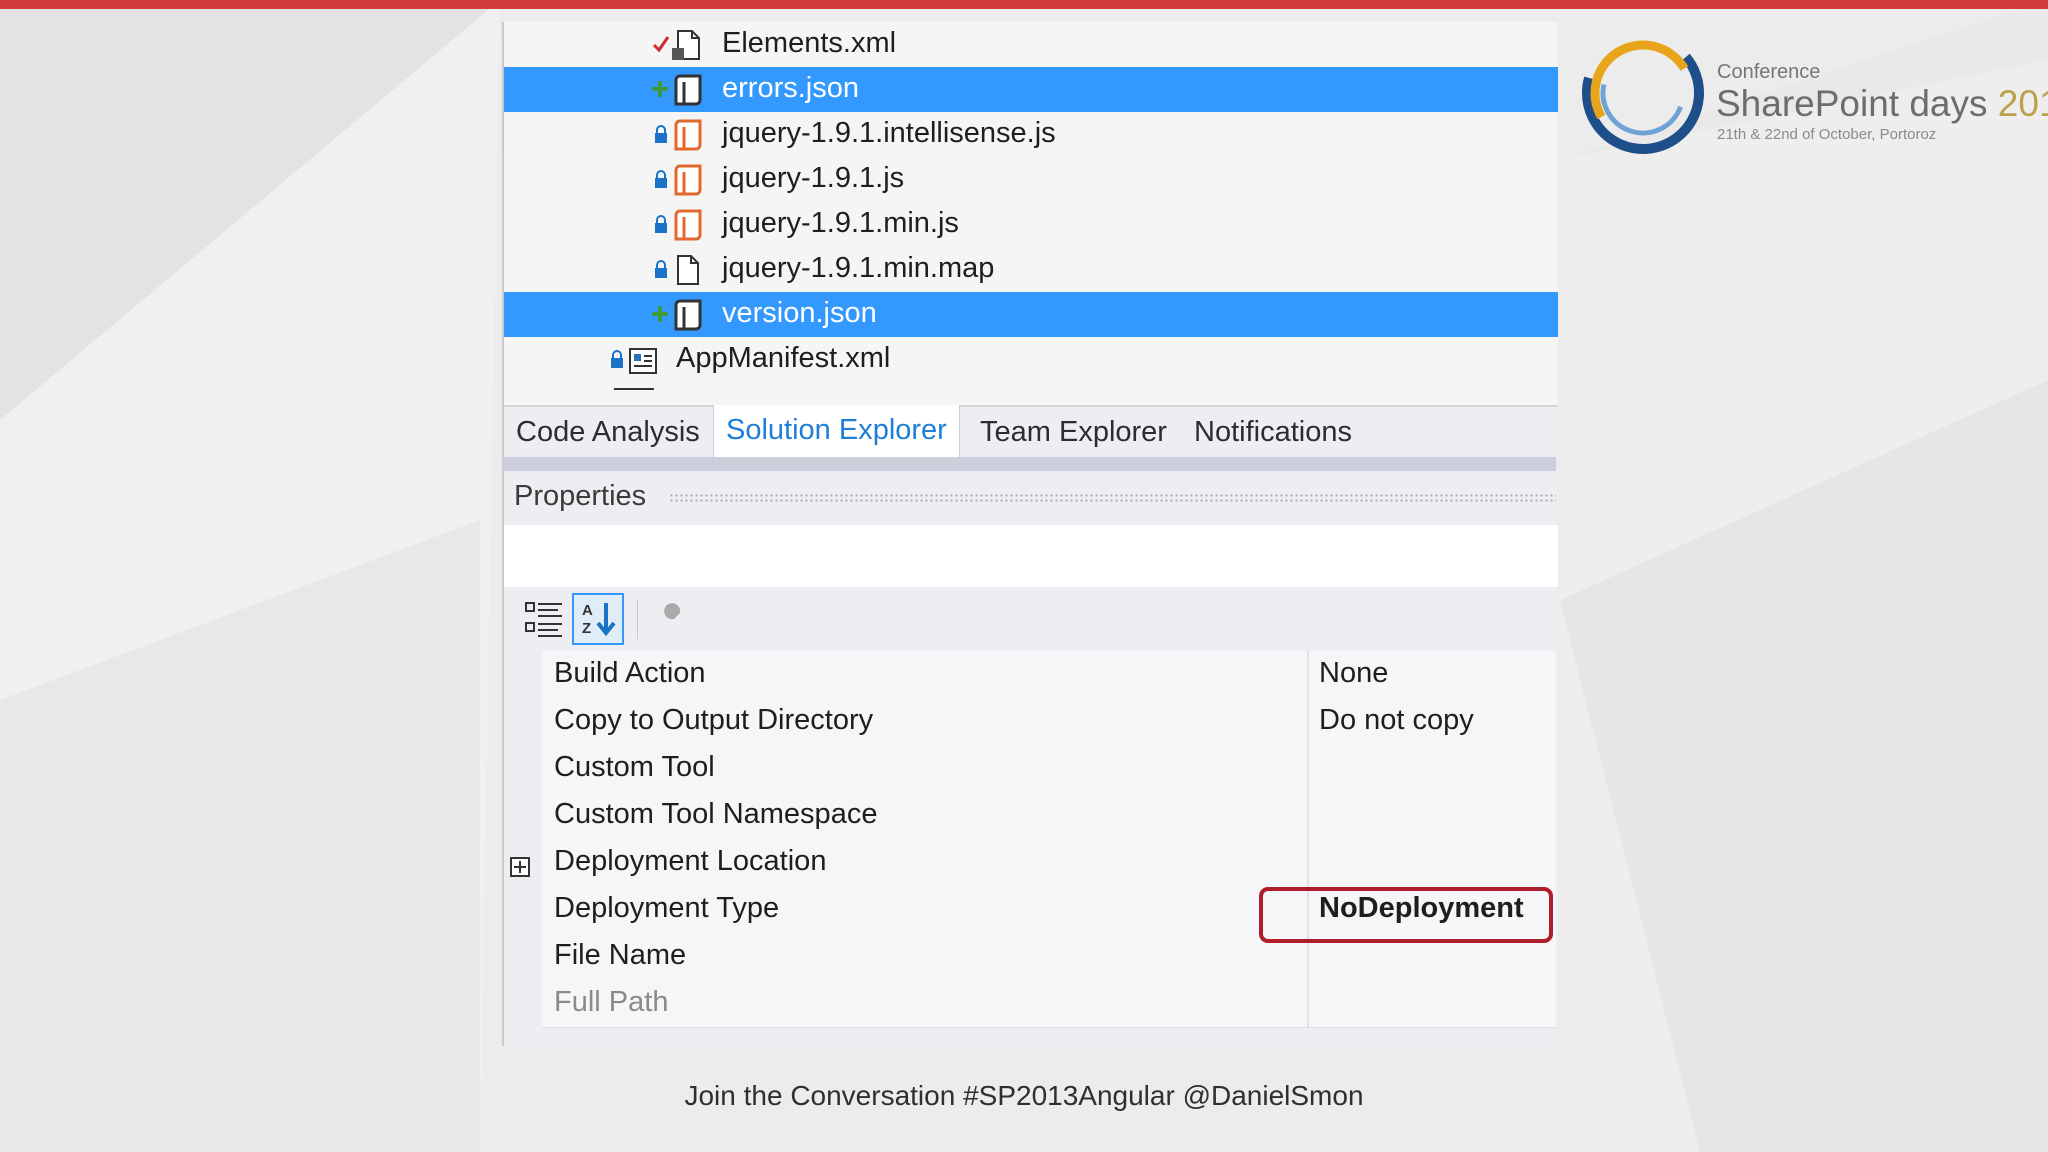 Image resolution: width=2048 pixels, height=1152 pixels. What do you see at coordinates (925, 815) in the screenshot?
I see `property-name: Custom Tool Namespace` at bounding box center [925, 815].